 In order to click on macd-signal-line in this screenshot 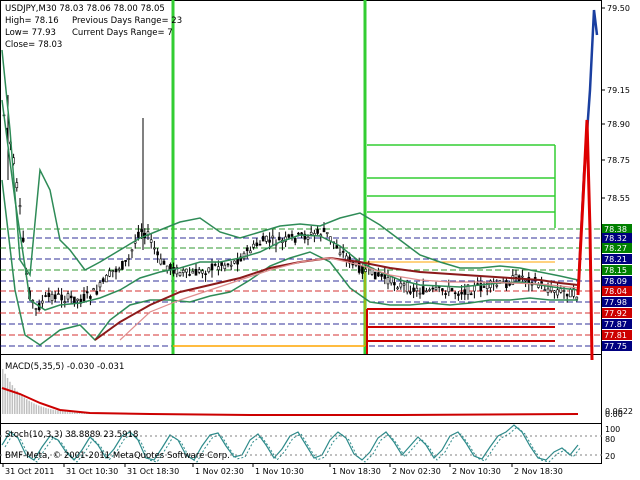, I will do `click(290, 401)`.